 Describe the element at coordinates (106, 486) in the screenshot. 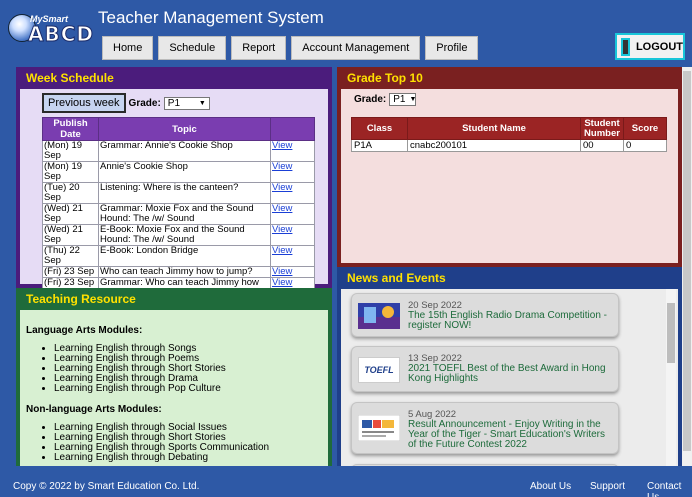

I see `copyright-text: Copy © 2022 by Smart Education Co. Ltd.` at that location.